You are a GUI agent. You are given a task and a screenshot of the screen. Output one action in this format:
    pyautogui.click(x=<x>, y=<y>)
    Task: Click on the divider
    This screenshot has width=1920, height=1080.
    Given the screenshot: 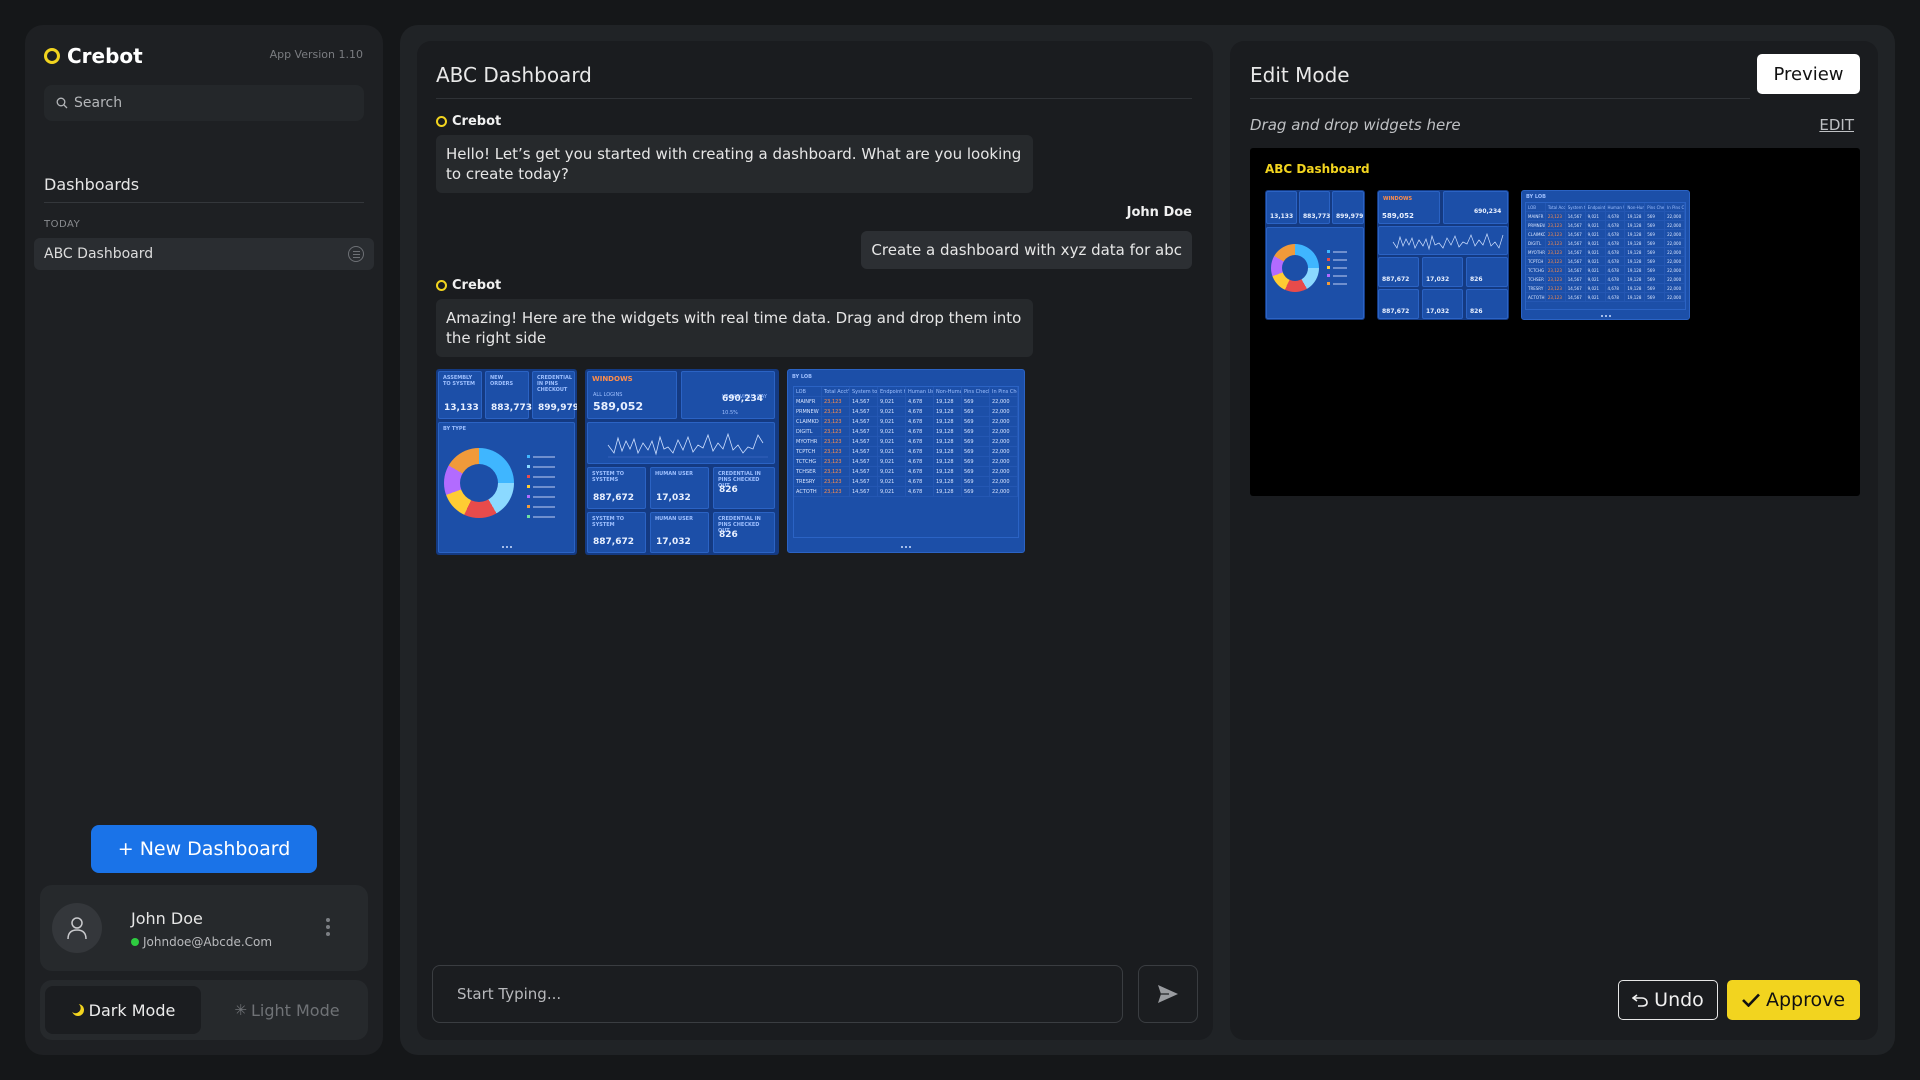 What is the action you would take?
    pyautogui.click(x=204, y=202)
    